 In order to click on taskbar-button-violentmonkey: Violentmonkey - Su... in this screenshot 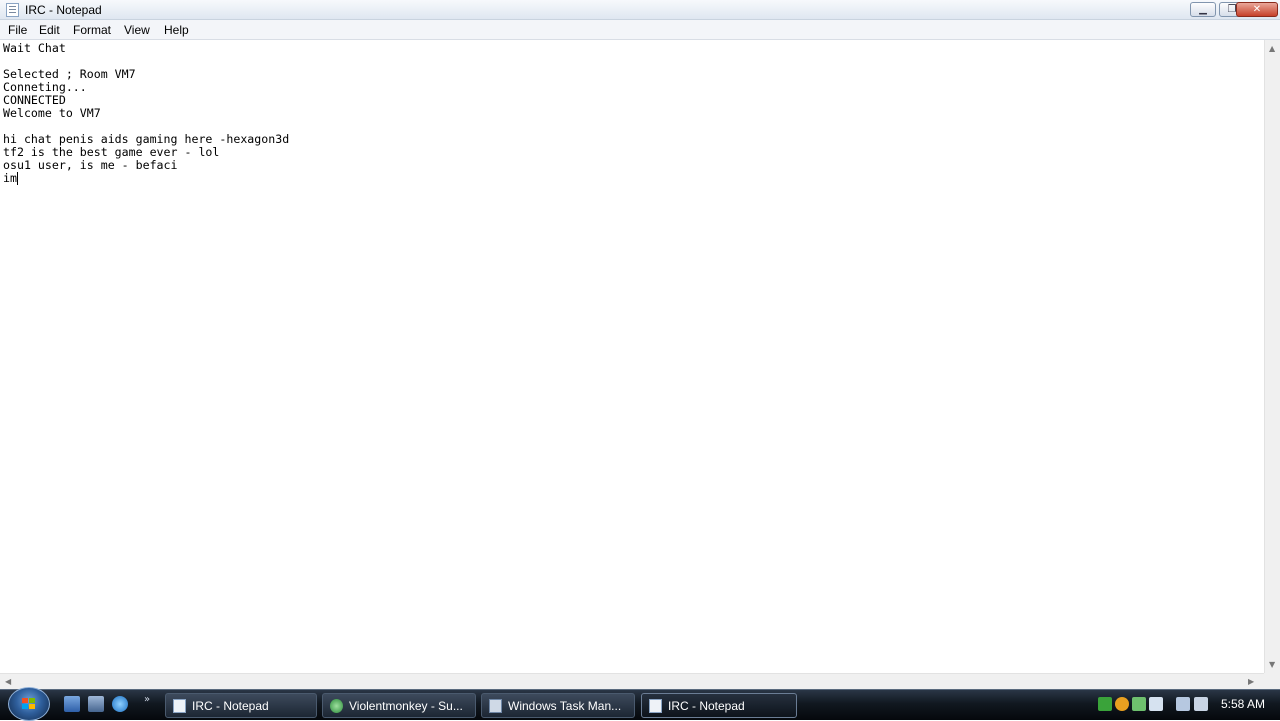, I will do `click(399, 705)`.